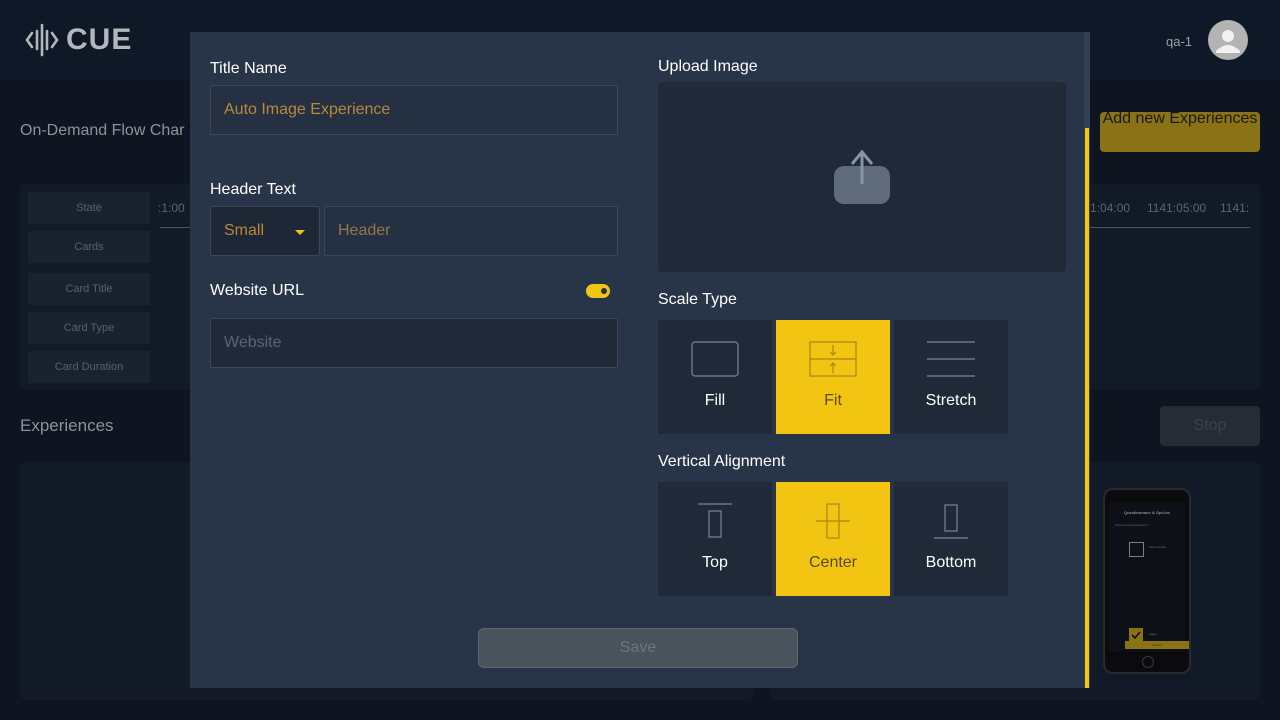 Image resolution: width=1280 pixels, height=720 pixels. I want to click on align-top-option: Top, so click(715, 539).